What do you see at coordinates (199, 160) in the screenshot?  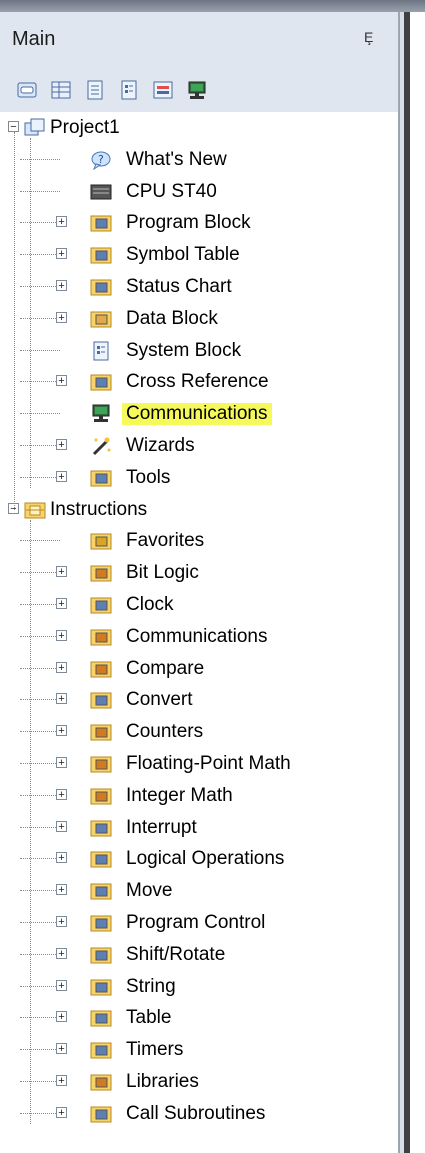 I see `tree-item-what-s-new: ? What's New` at bounding box center [199, 160].